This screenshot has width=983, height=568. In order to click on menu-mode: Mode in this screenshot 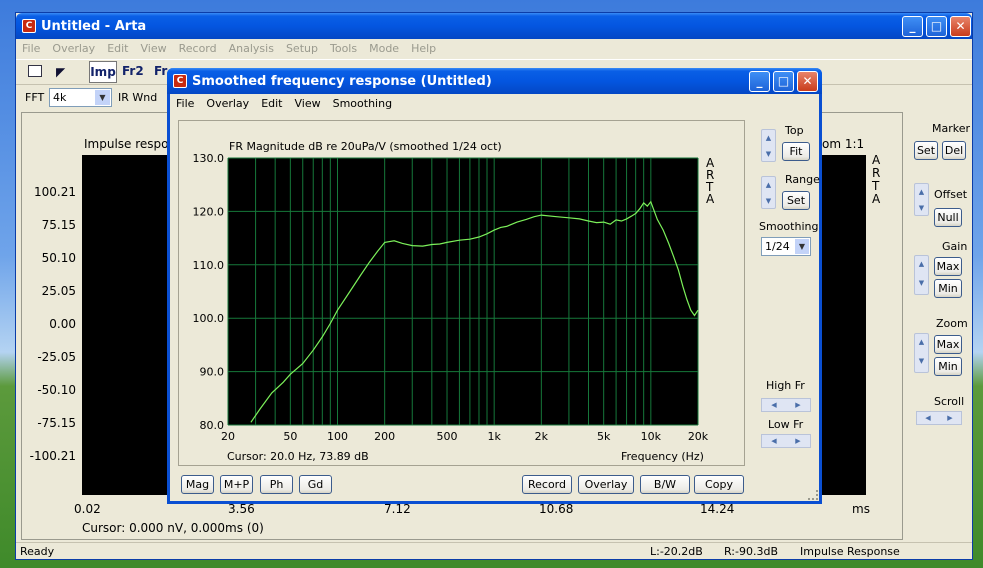, I will do `click(384, 48)`.